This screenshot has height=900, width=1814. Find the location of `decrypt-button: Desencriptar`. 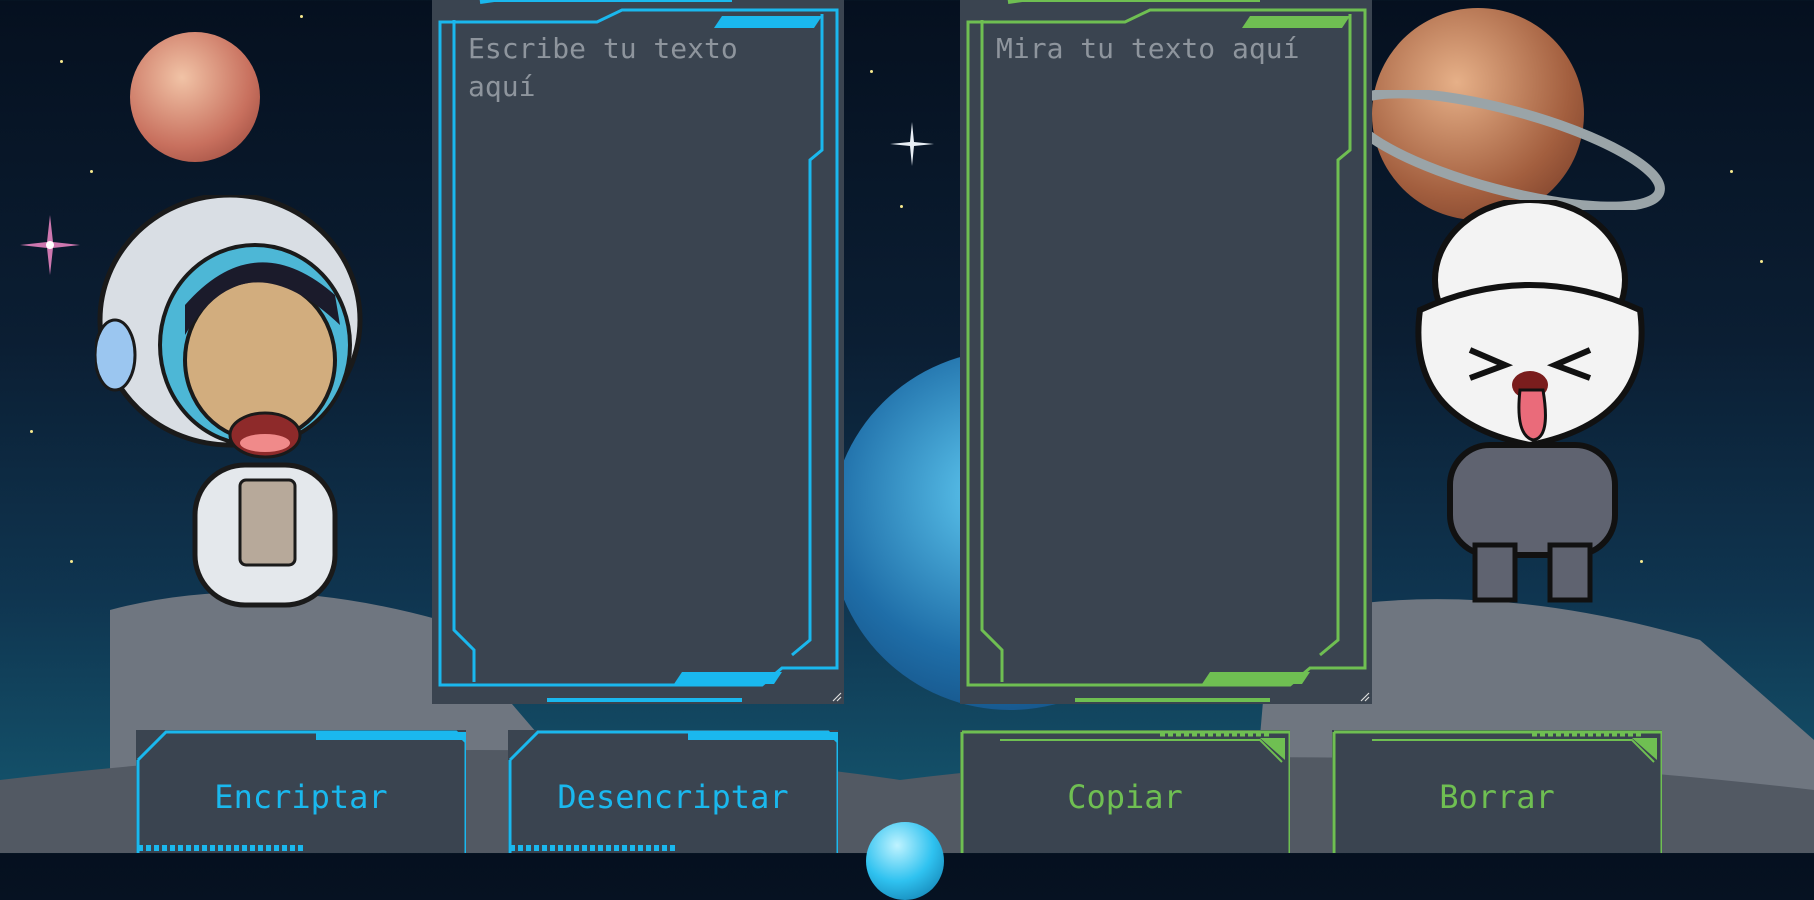

decrypt-button: Desencriptar is located at coordinates (673, 791).